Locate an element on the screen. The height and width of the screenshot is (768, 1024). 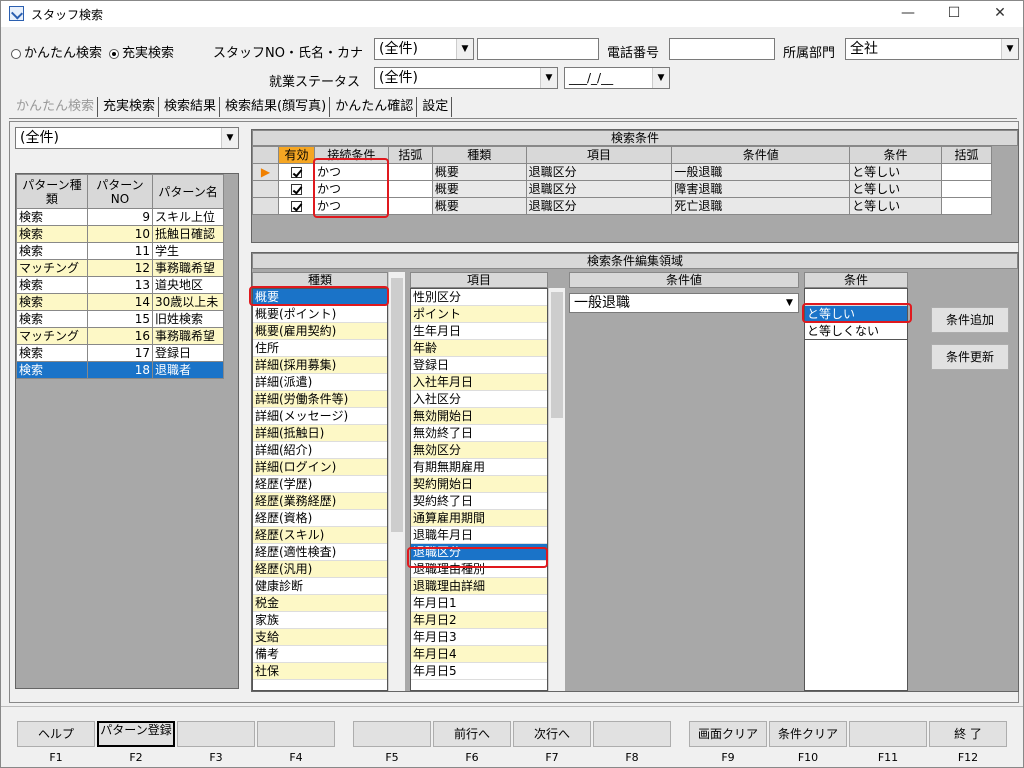
update-condition-button: 条件更新 is located at coordinates (970, 357).